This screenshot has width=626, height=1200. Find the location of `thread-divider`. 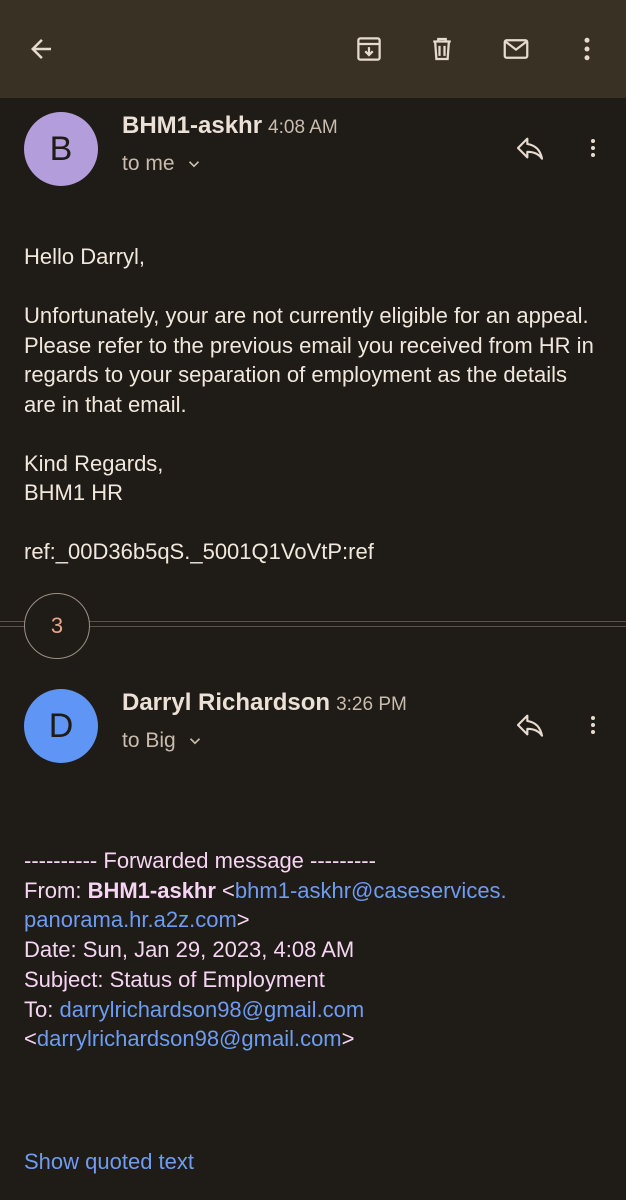

thread-divider is located at coordinates (313, 624).